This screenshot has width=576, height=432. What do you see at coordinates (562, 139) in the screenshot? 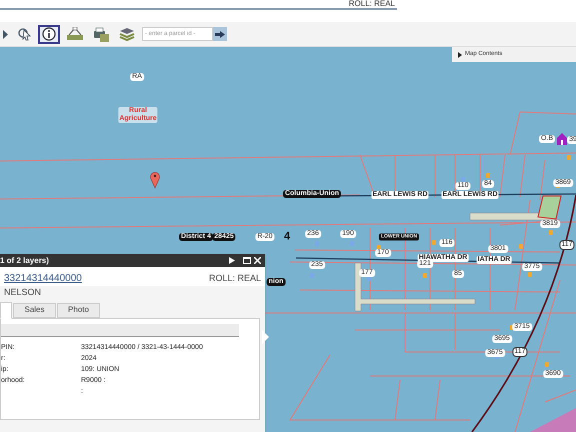
I see `house-icon` at bounding box center [562, 139].